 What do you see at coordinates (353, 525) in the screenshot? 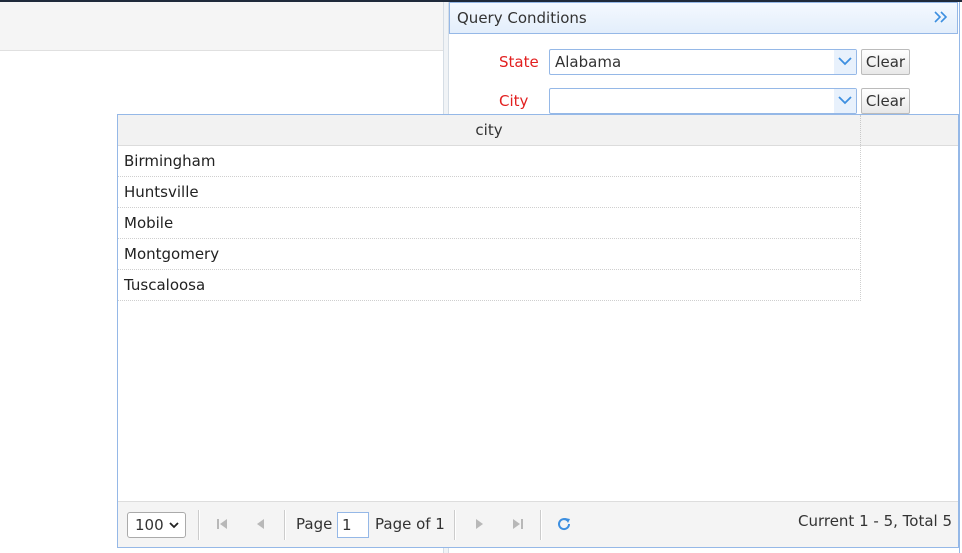
I see `page-number-input: 1` at bounding box center [353, 525].